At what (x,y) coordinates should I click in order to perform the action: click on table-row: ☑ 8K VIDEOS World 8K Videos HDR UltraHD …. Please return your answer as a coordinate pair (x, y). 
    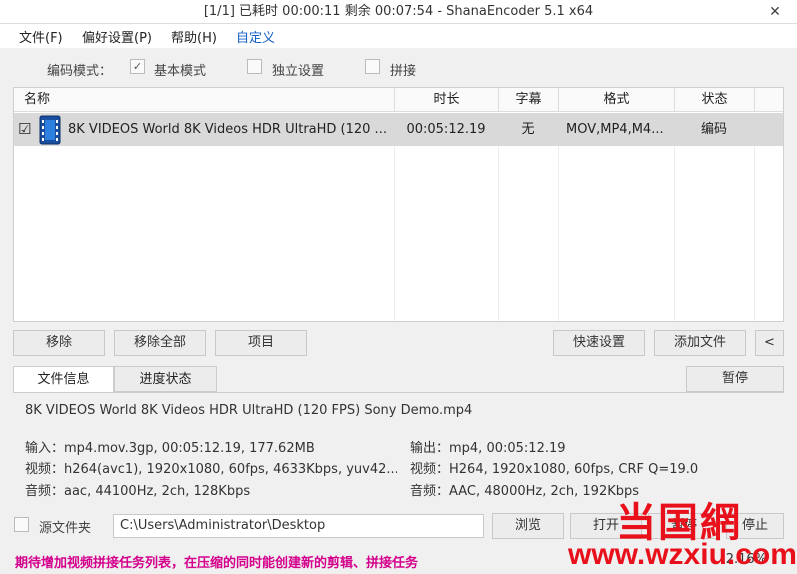
    Looking at the image, I should click on (398, 129).